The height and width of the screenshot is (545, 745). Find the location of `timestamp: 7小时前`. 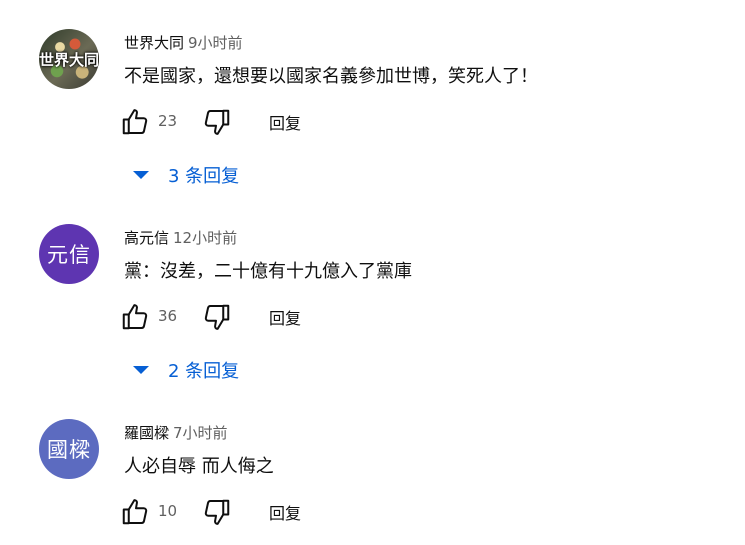

timestamp: 7小时前 is located at coordinates (200, 433).